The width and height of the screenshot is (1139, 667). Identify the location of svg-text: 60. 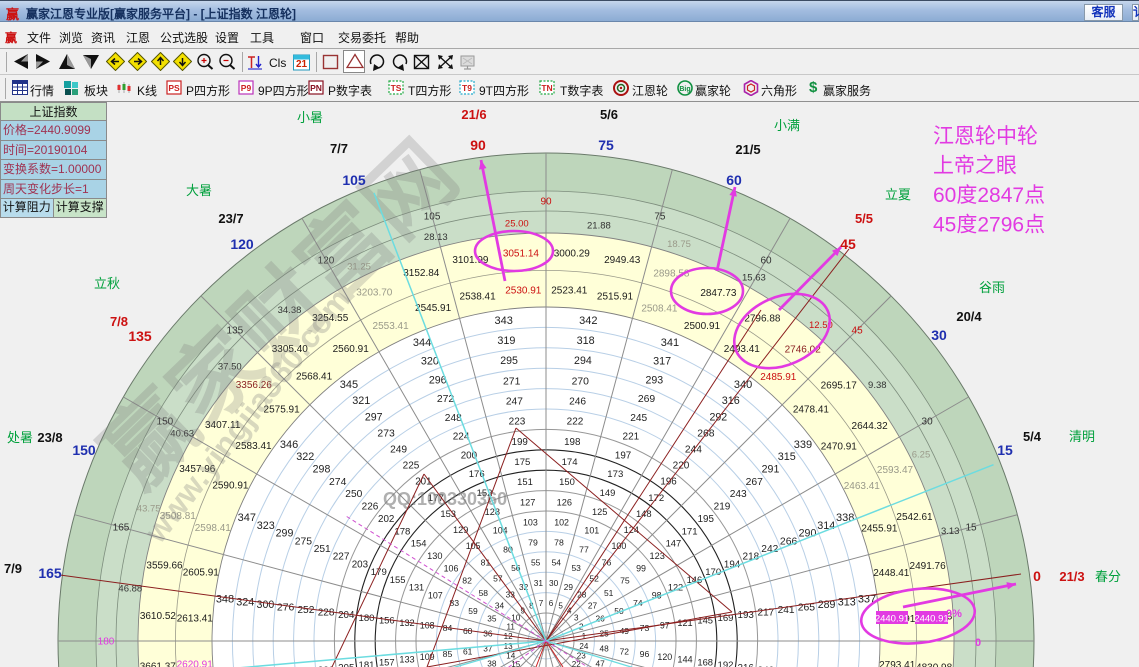
(766, 261).